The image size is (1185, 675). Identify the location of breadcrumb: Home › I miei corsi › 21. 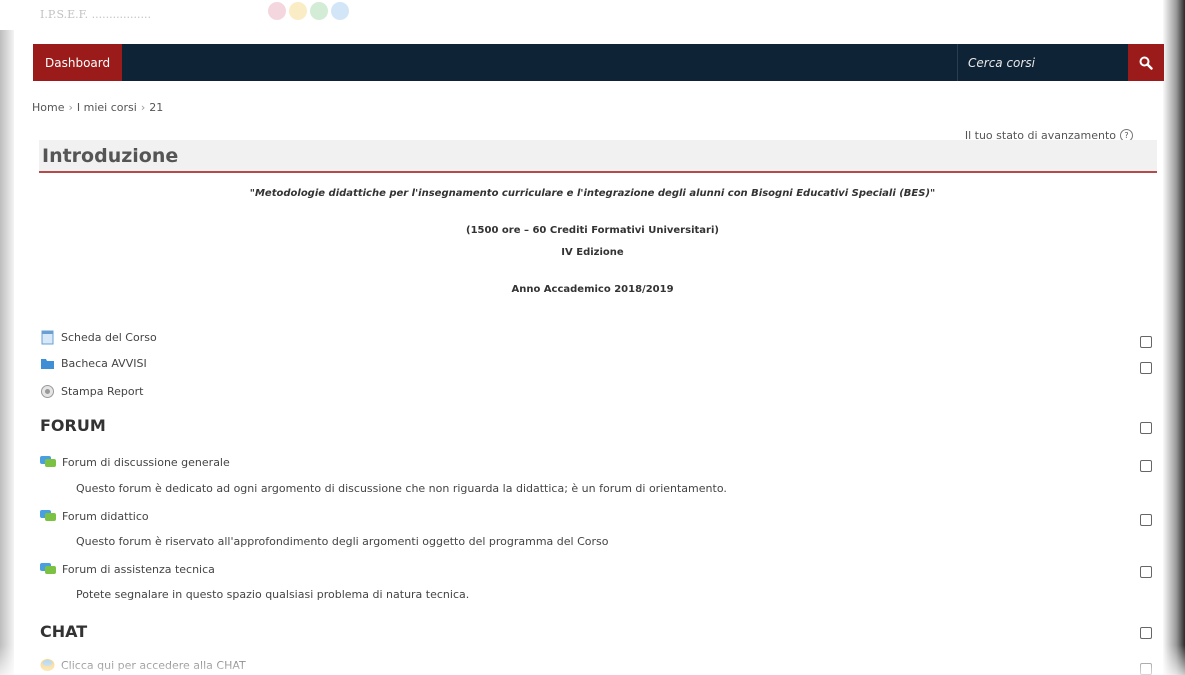
(97, 107).